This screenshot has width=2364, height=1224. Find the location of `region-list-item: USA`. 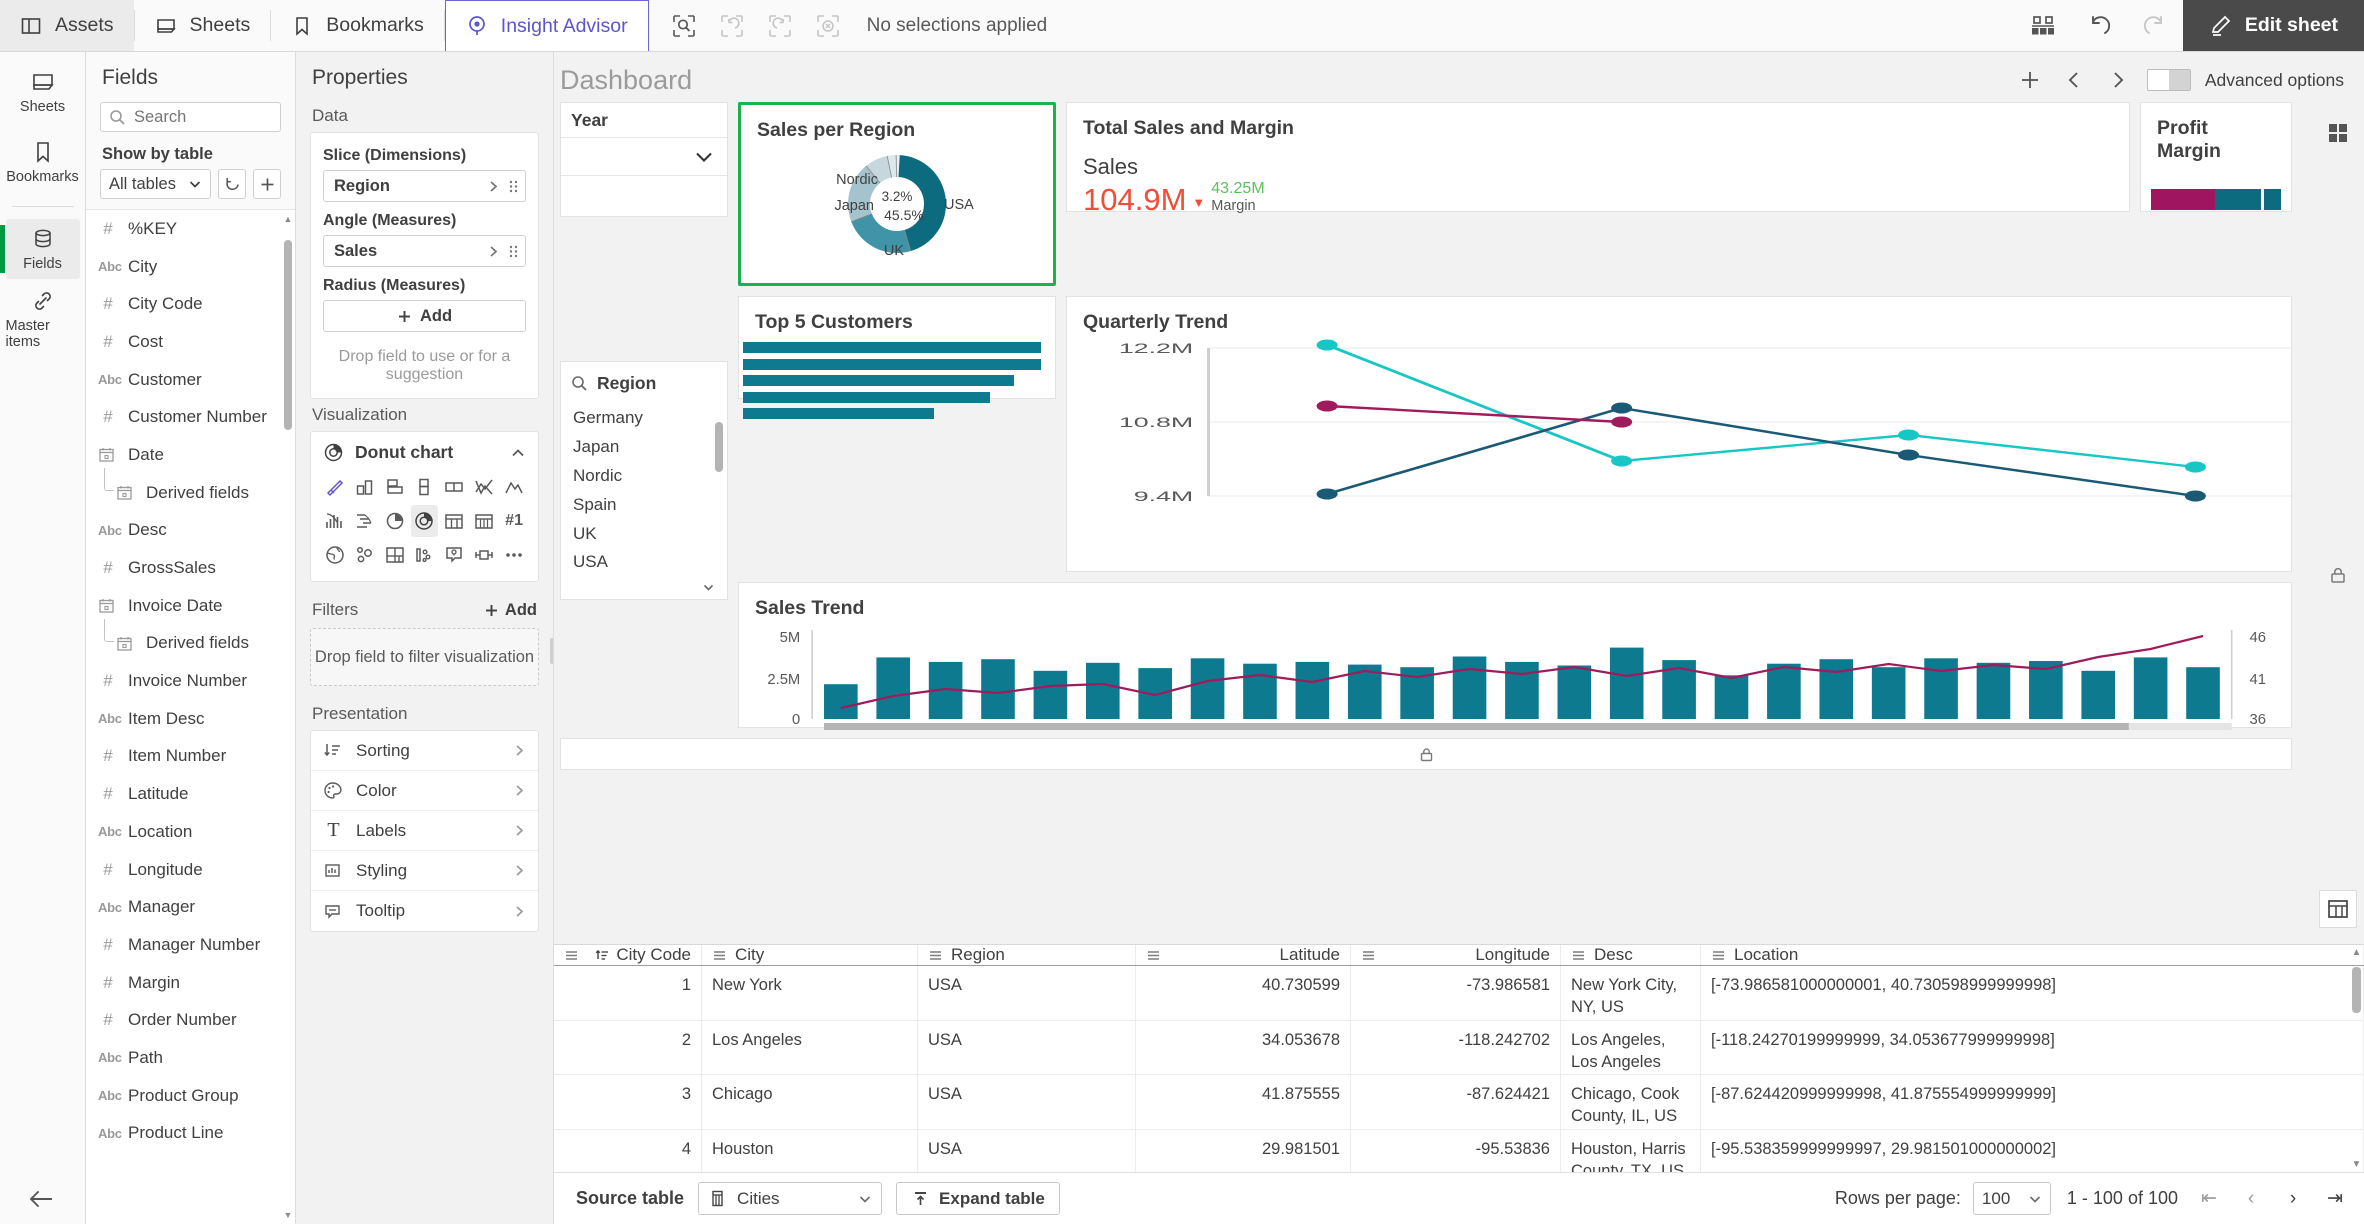

region-list-item: USA is located at coordinates (644, 562).